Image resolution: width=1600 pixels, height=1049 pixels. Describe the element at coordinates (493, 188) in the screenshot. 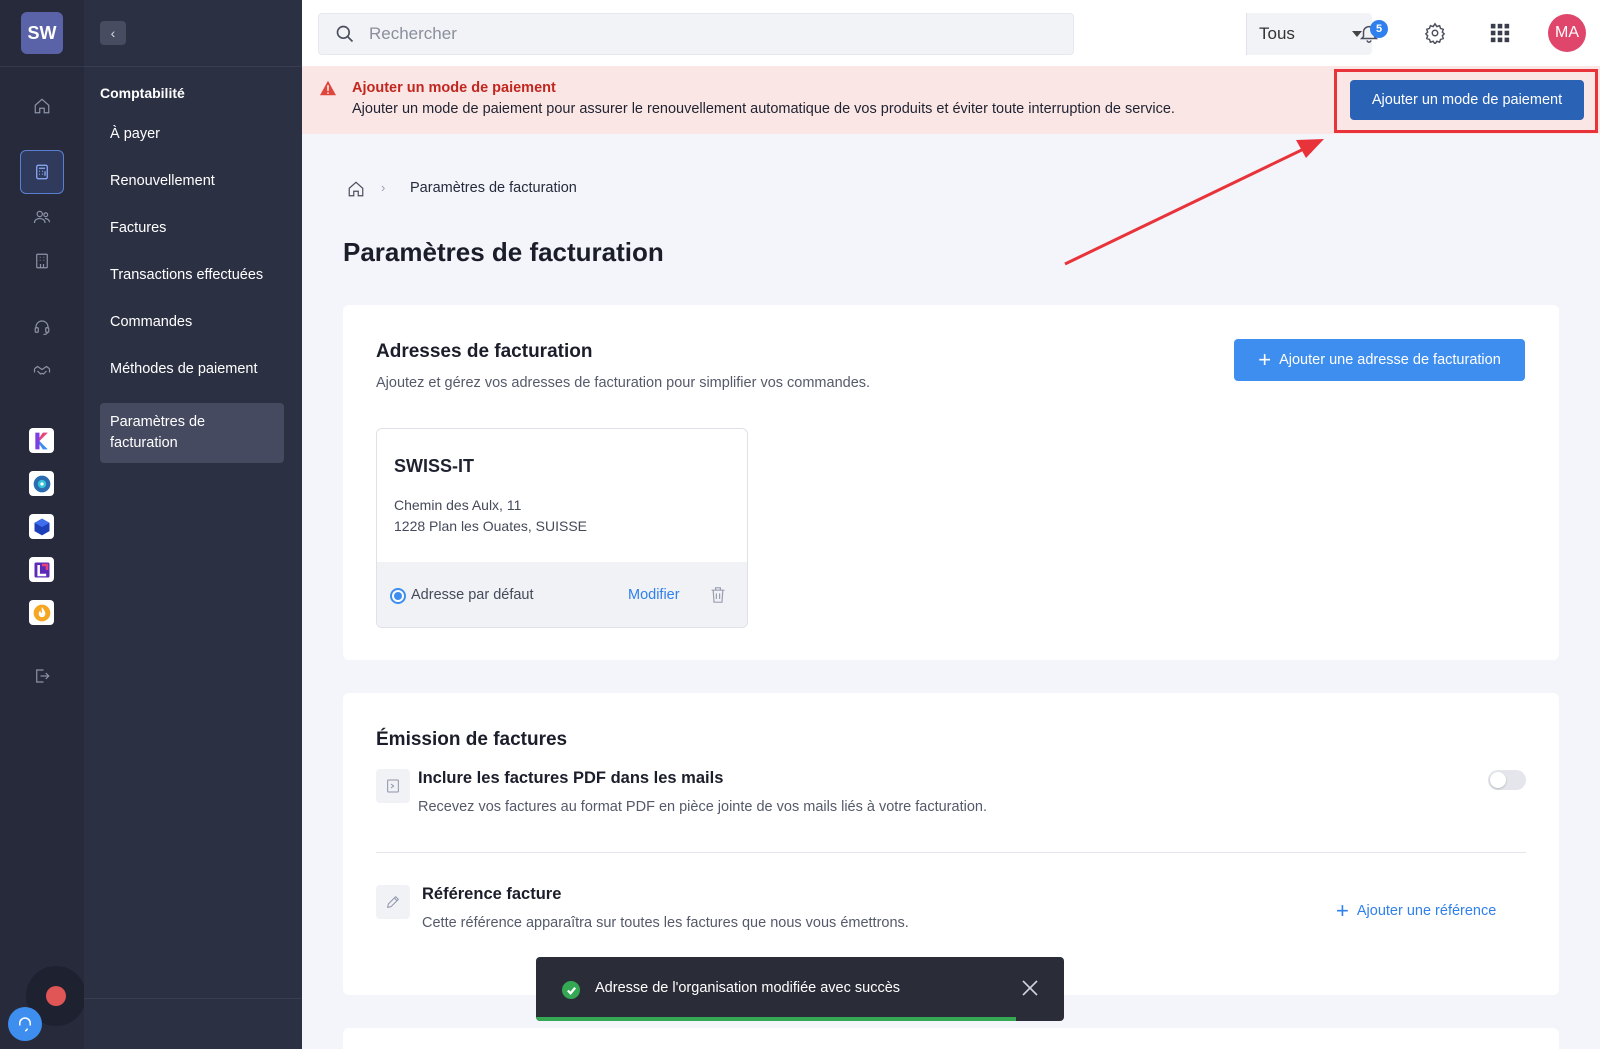

I see `breadcrumb-current: Paramètres de facturation` at that location.